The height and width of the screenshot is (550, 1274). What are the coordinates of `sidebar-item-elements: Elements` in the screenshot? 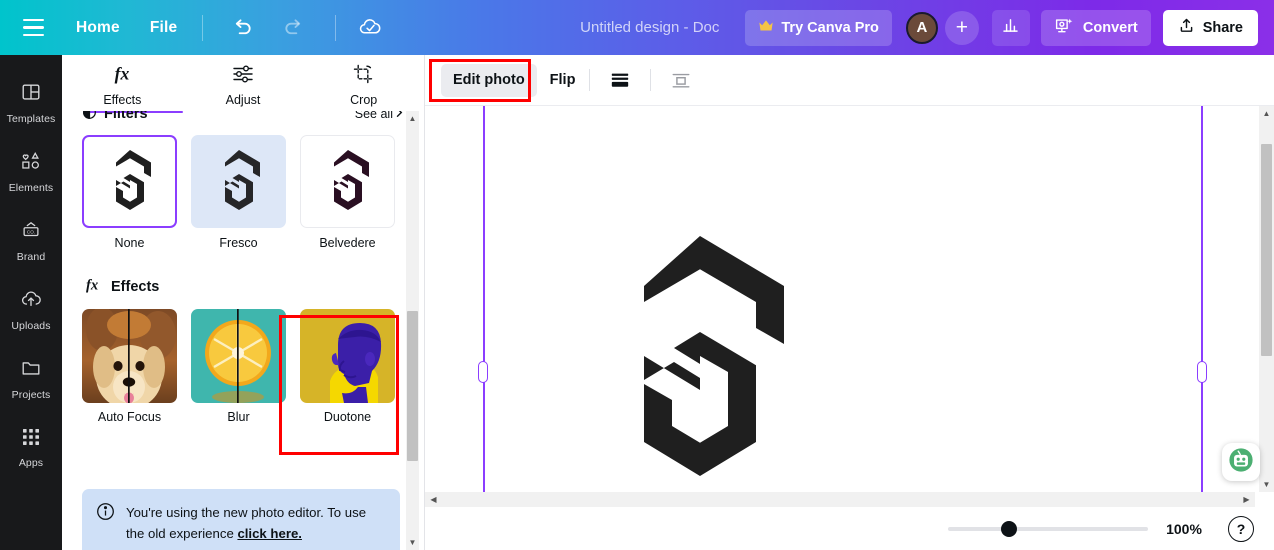 It's located at (31, 171).